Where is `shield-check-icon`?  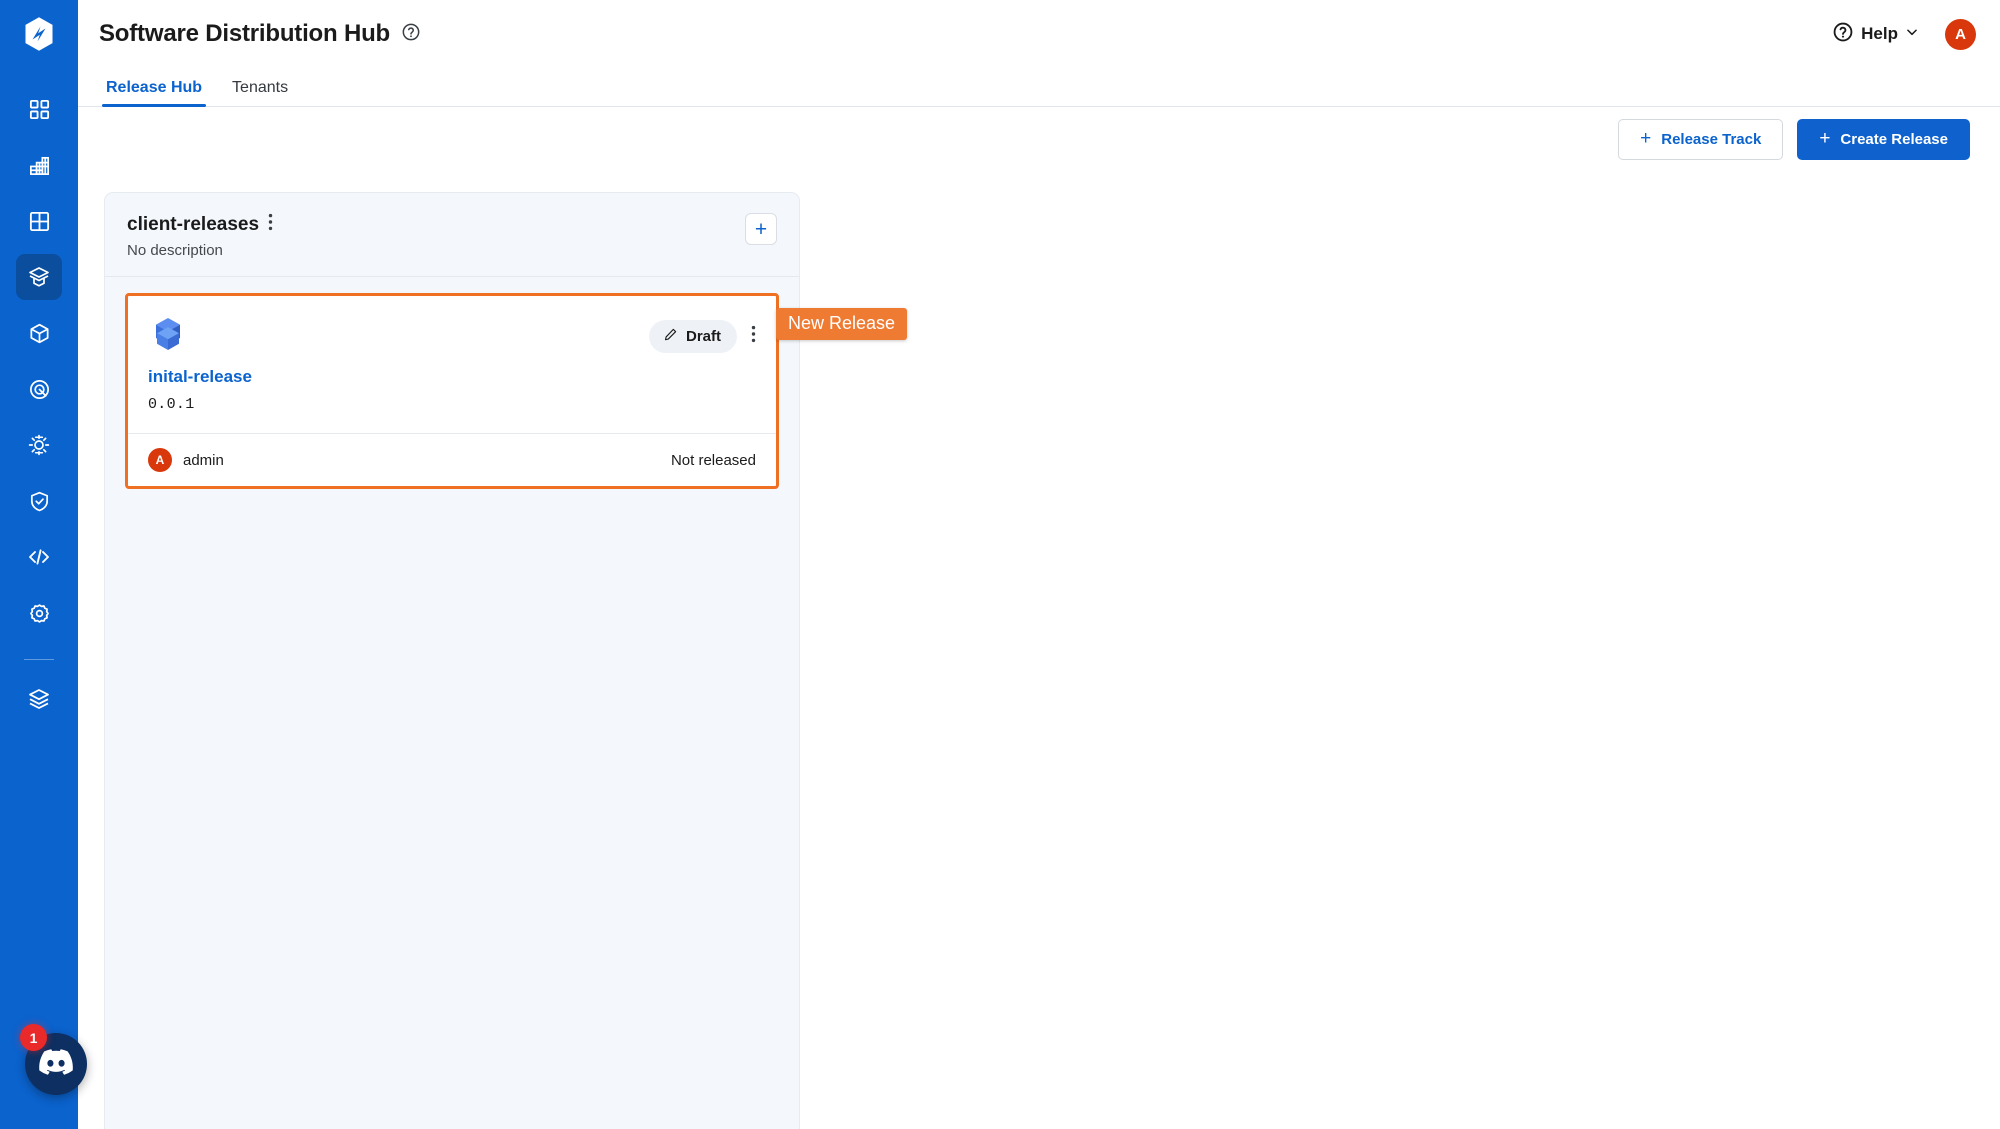
shield-check-icon is located at coordinates (39, 501).